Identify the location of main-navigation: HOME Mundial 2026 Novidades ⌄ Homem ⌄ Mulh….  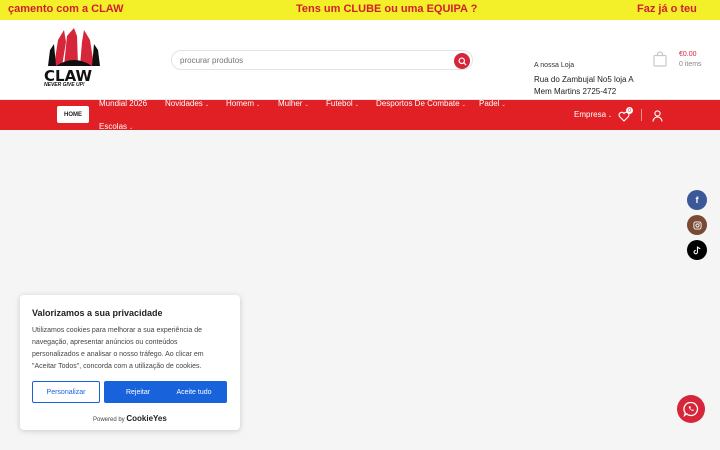
(360, 115).